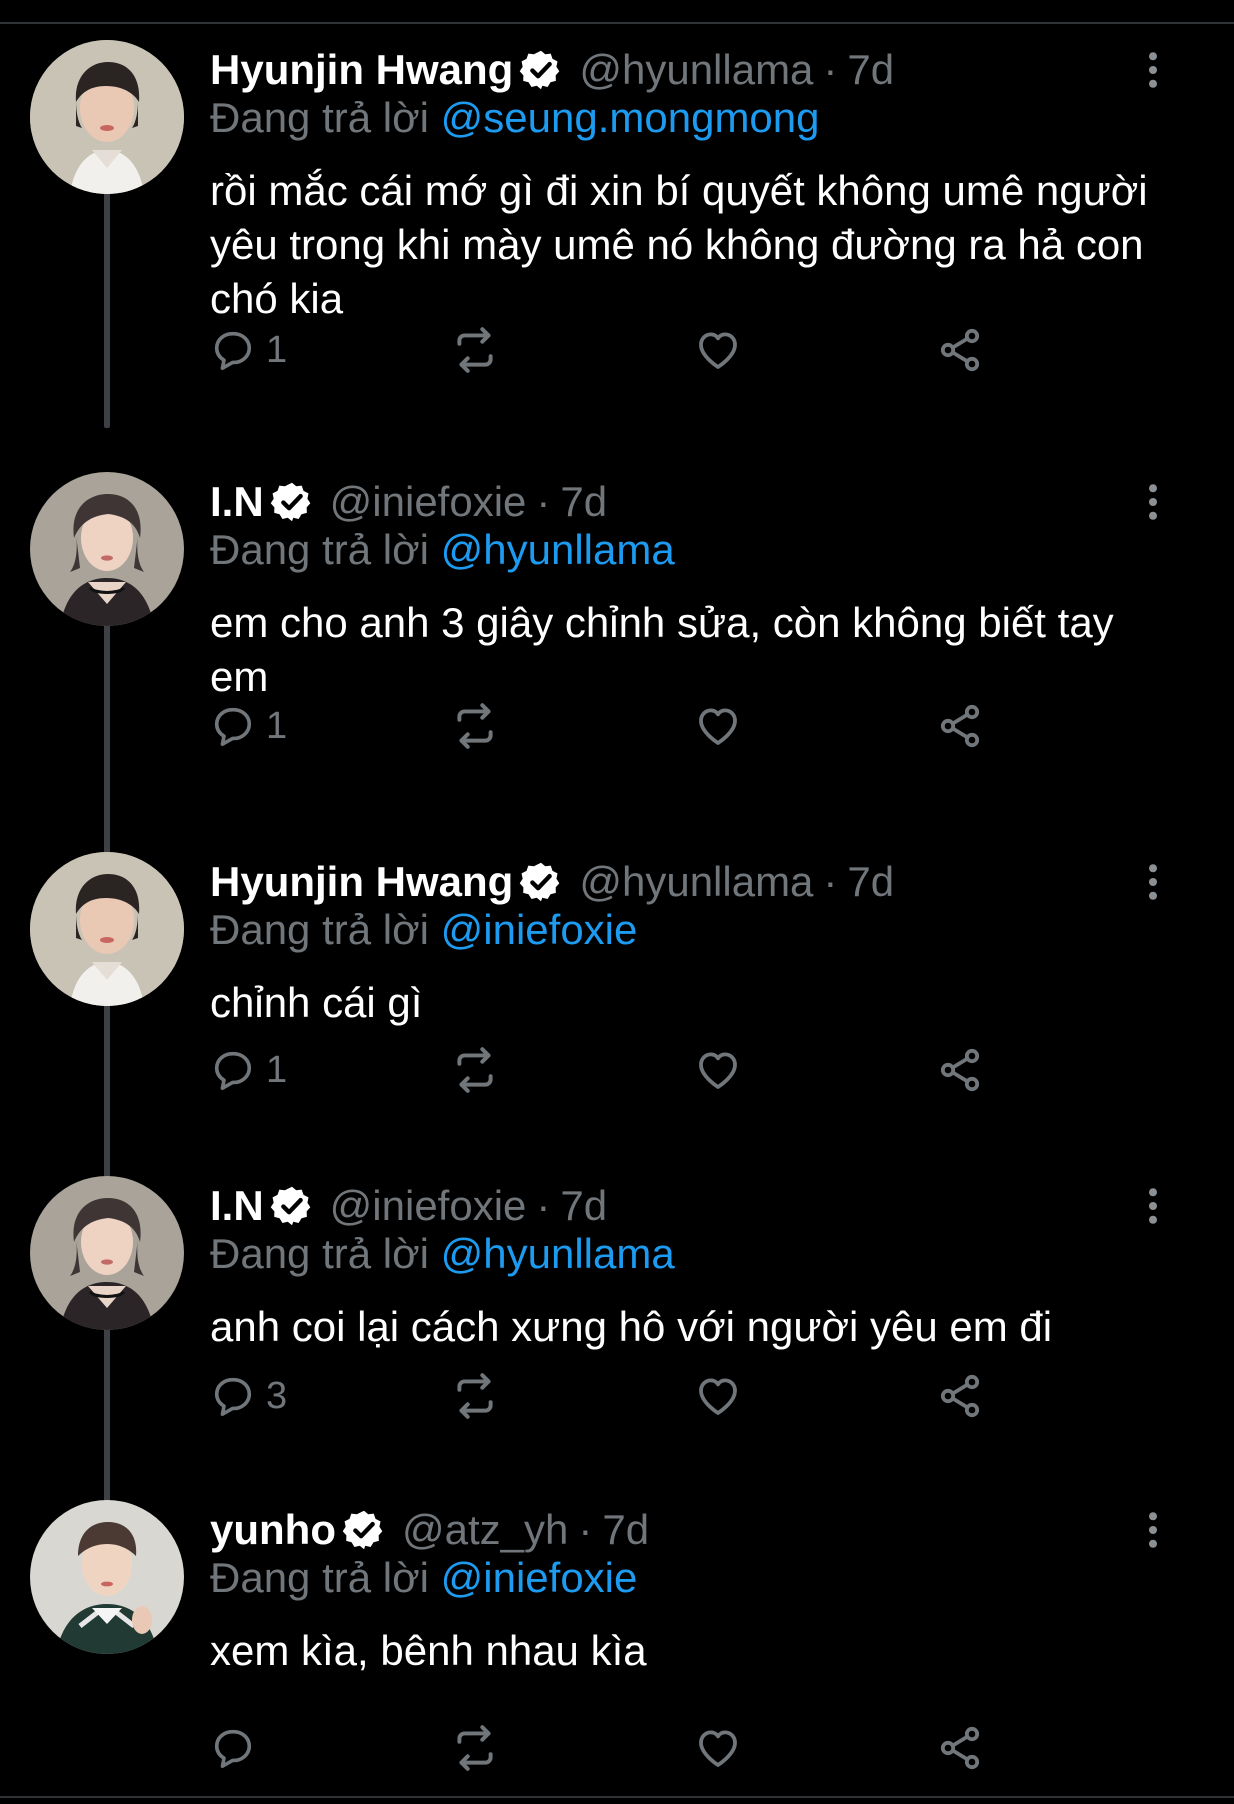 This screenshot has width=1234, height=1804. I want to click on reply-button: 3, so click(248, 1396).